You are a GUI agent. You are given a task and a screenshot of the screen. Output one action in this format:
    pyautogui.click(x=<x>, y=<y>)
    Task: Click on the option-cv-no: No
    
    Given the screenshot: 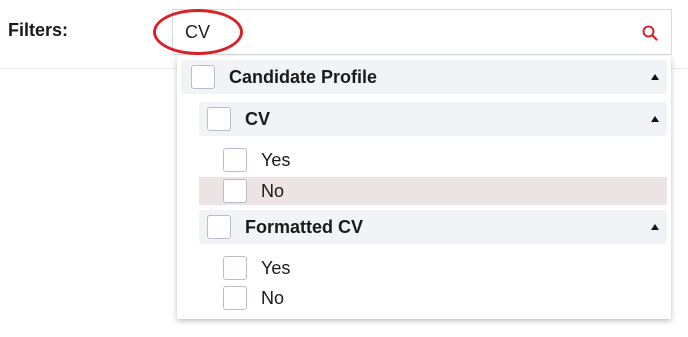 What is the action you would take?
    pyautogui.click(x=433, y=191)
    